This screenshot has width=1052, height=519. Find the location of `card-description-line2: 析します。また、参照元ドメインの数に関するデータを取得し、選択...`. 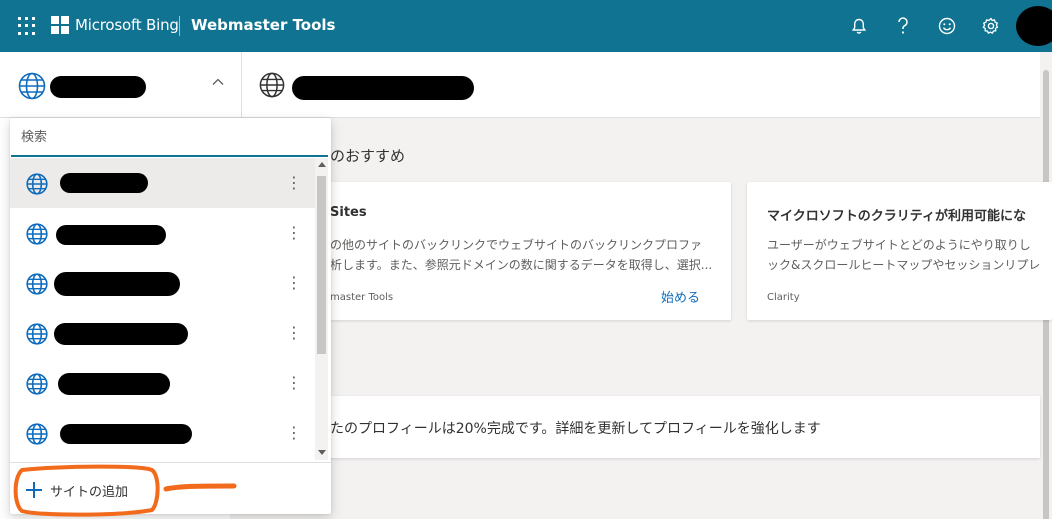

card-description-line2: 析します。また、参照元ドメインの数に関するデータを取得し、選択... is located at coordinates (521, 265).